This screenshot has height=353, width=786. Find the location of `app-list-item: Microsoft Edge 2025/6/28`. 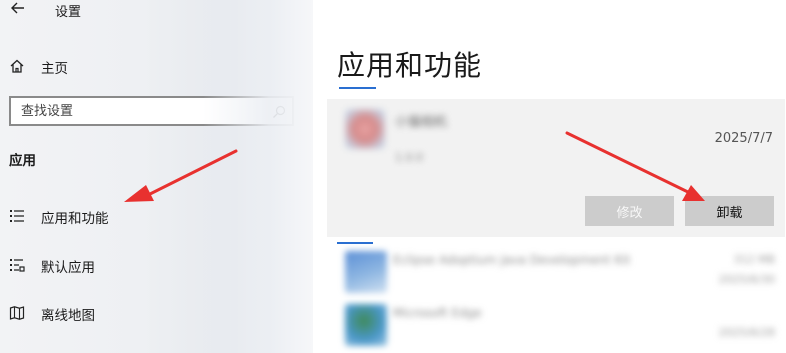

app-list-item: Microsoft Edge 2025/6/28 is located at coordinates (556, 324).